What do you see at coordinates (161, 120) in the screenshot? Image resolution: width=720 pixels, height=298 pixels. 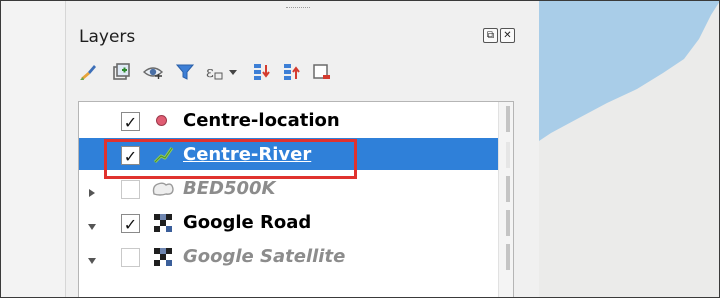 I see `point-layer-icon` at bounding box center [161, 120].